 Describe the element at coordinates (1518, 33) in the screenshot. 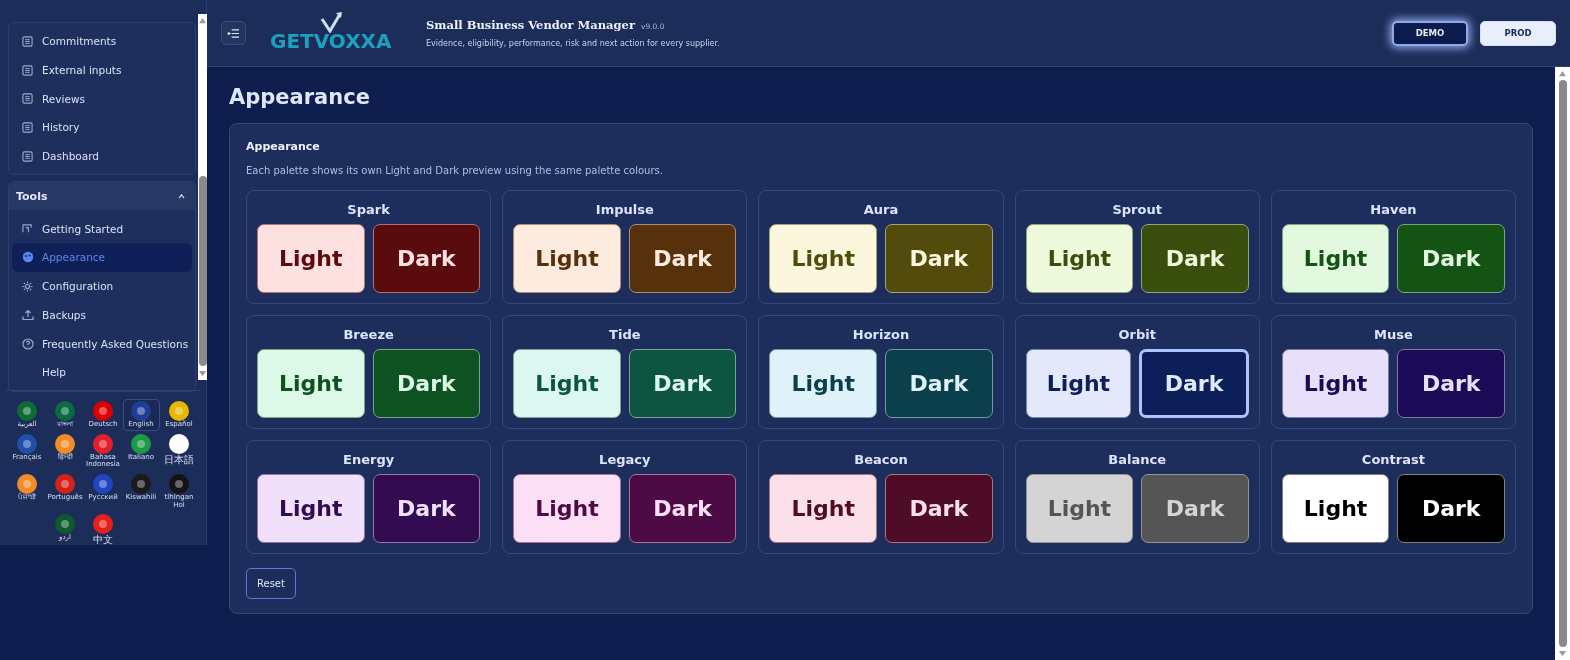

I see `environment-button: PROD` at that location.